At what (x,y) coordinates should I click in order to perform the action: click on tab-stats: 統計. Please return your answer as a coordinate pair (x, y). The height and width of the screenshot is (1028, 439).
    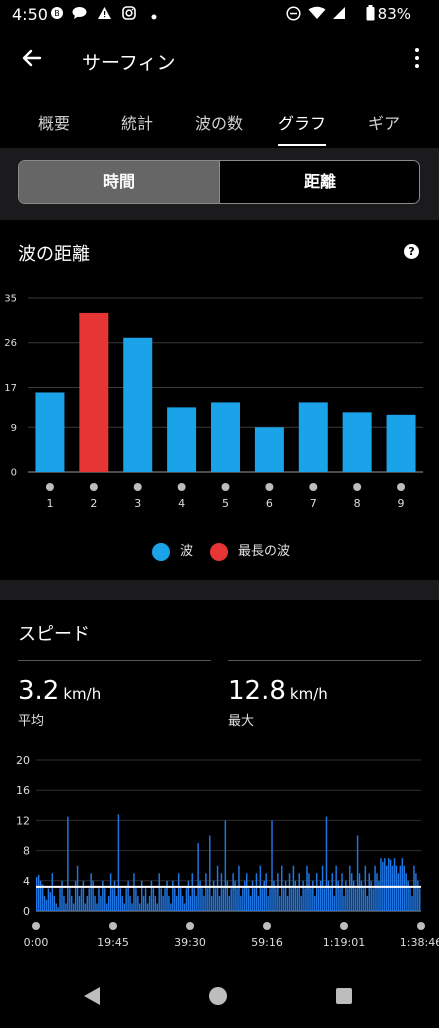
    Looking at the image, I should click on (137, 122).